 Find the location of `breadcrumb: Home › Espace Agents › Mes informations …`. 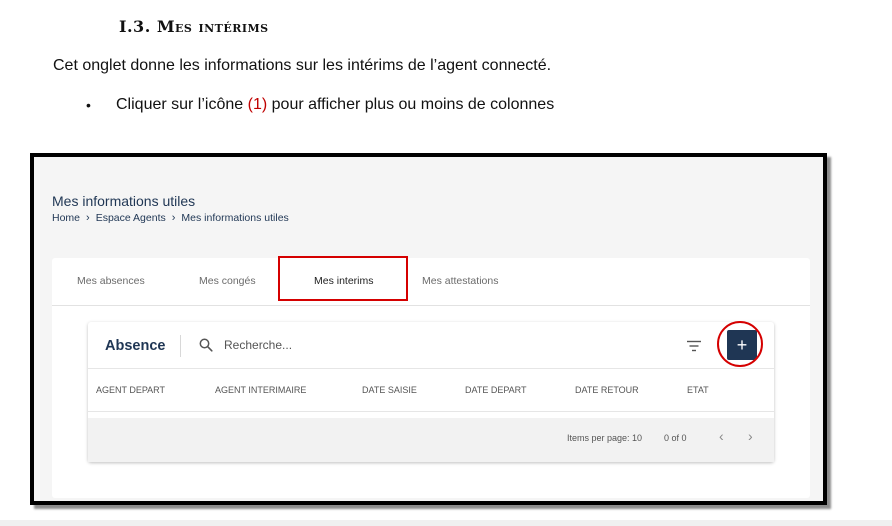

breadcrumb: Home › Espace Agents › Mes informations … is located at coordinates (170, 218).